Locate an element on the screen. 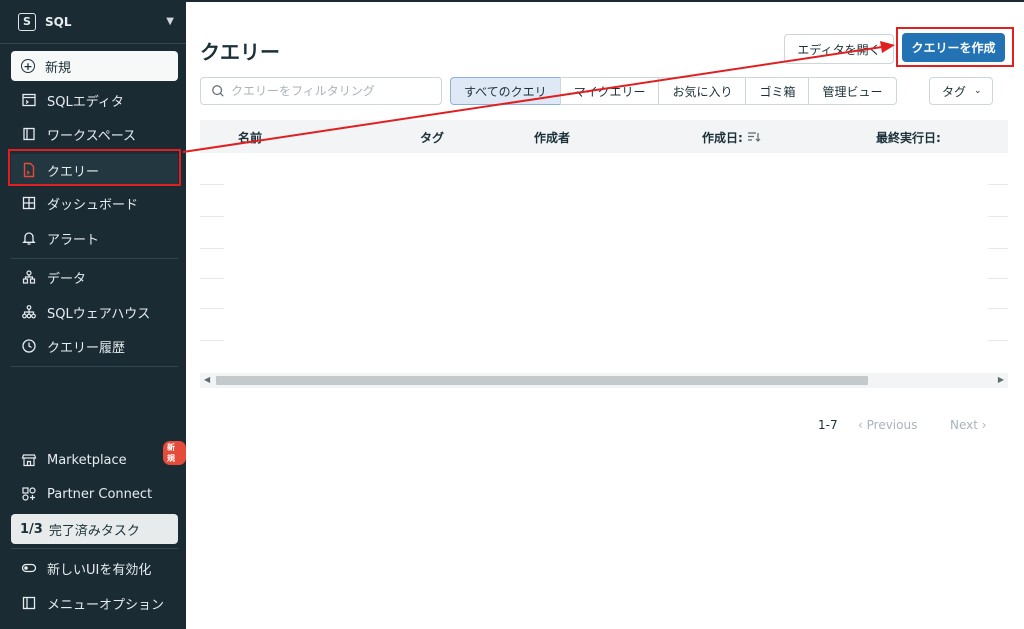  highlight-create-button is located at coordinates (955, 47).